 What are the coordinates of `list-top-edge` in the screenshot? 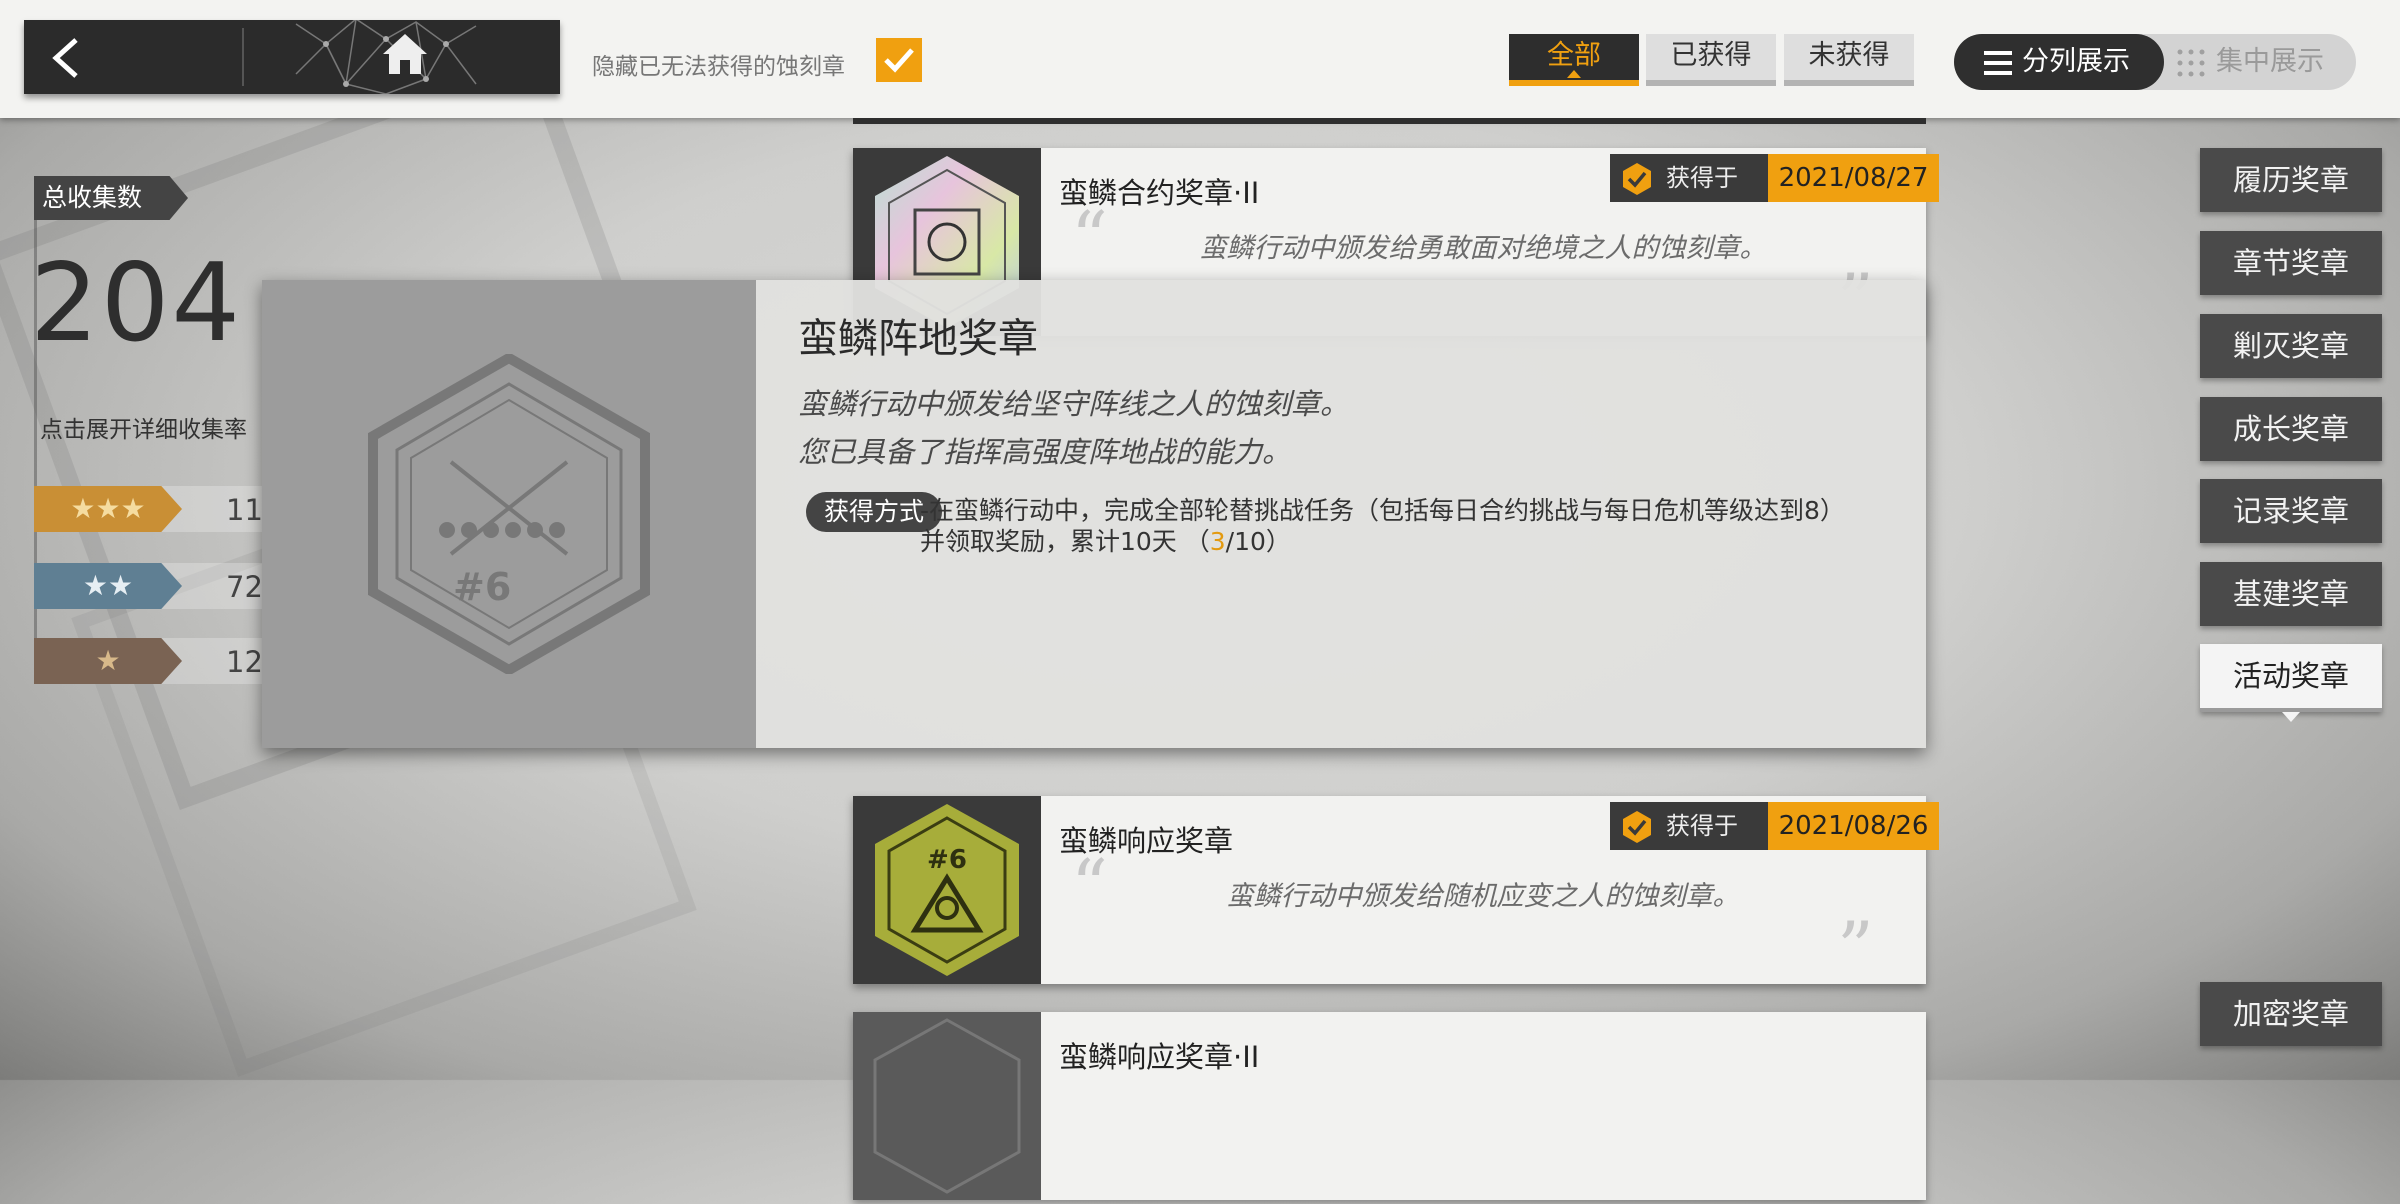 It's located at (1389, 121).